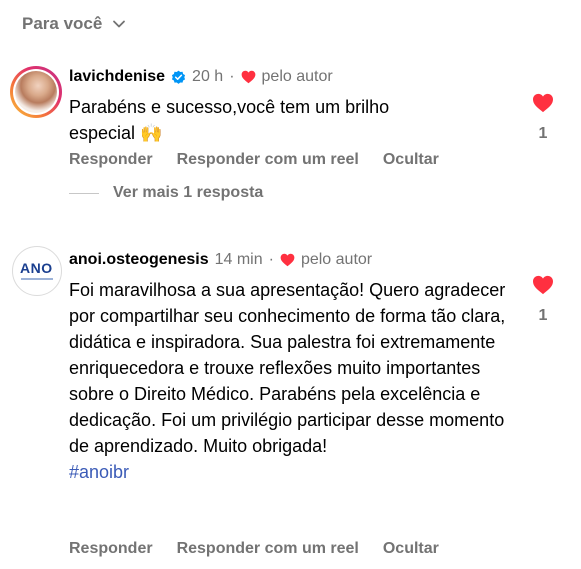 This screenshot has height=569, width=581. What do you see at coordinates (188, 192) in the screenshot?
I see `view-more-replies-label: Ver mais 1 resposta` at bounding box center [188, 192].